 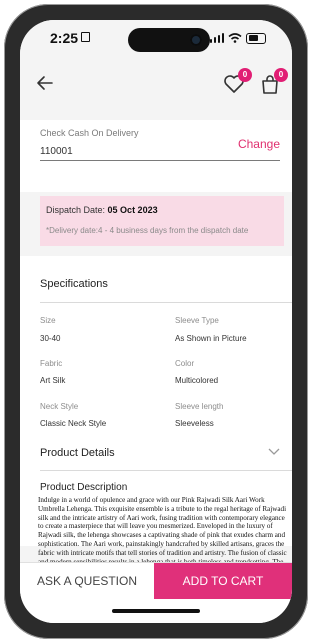 I want to click on status-time-text: 2:25, so click(x=64, y=38).